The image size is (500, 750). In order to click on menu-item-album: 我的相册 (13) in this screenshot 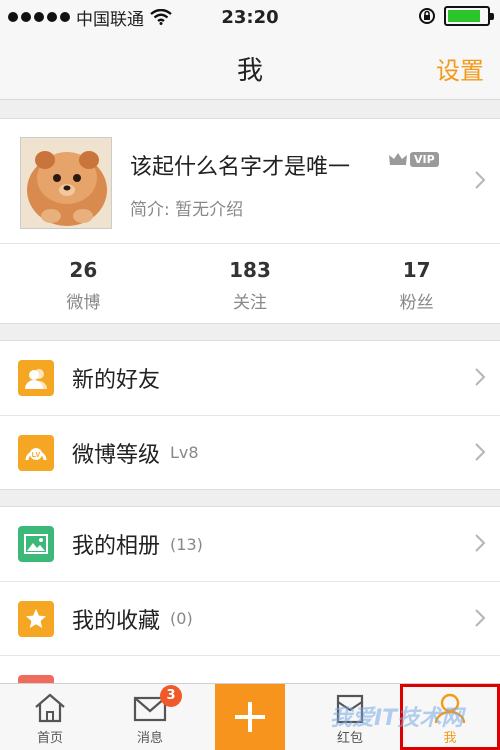, I will do `click(250, 544)`.